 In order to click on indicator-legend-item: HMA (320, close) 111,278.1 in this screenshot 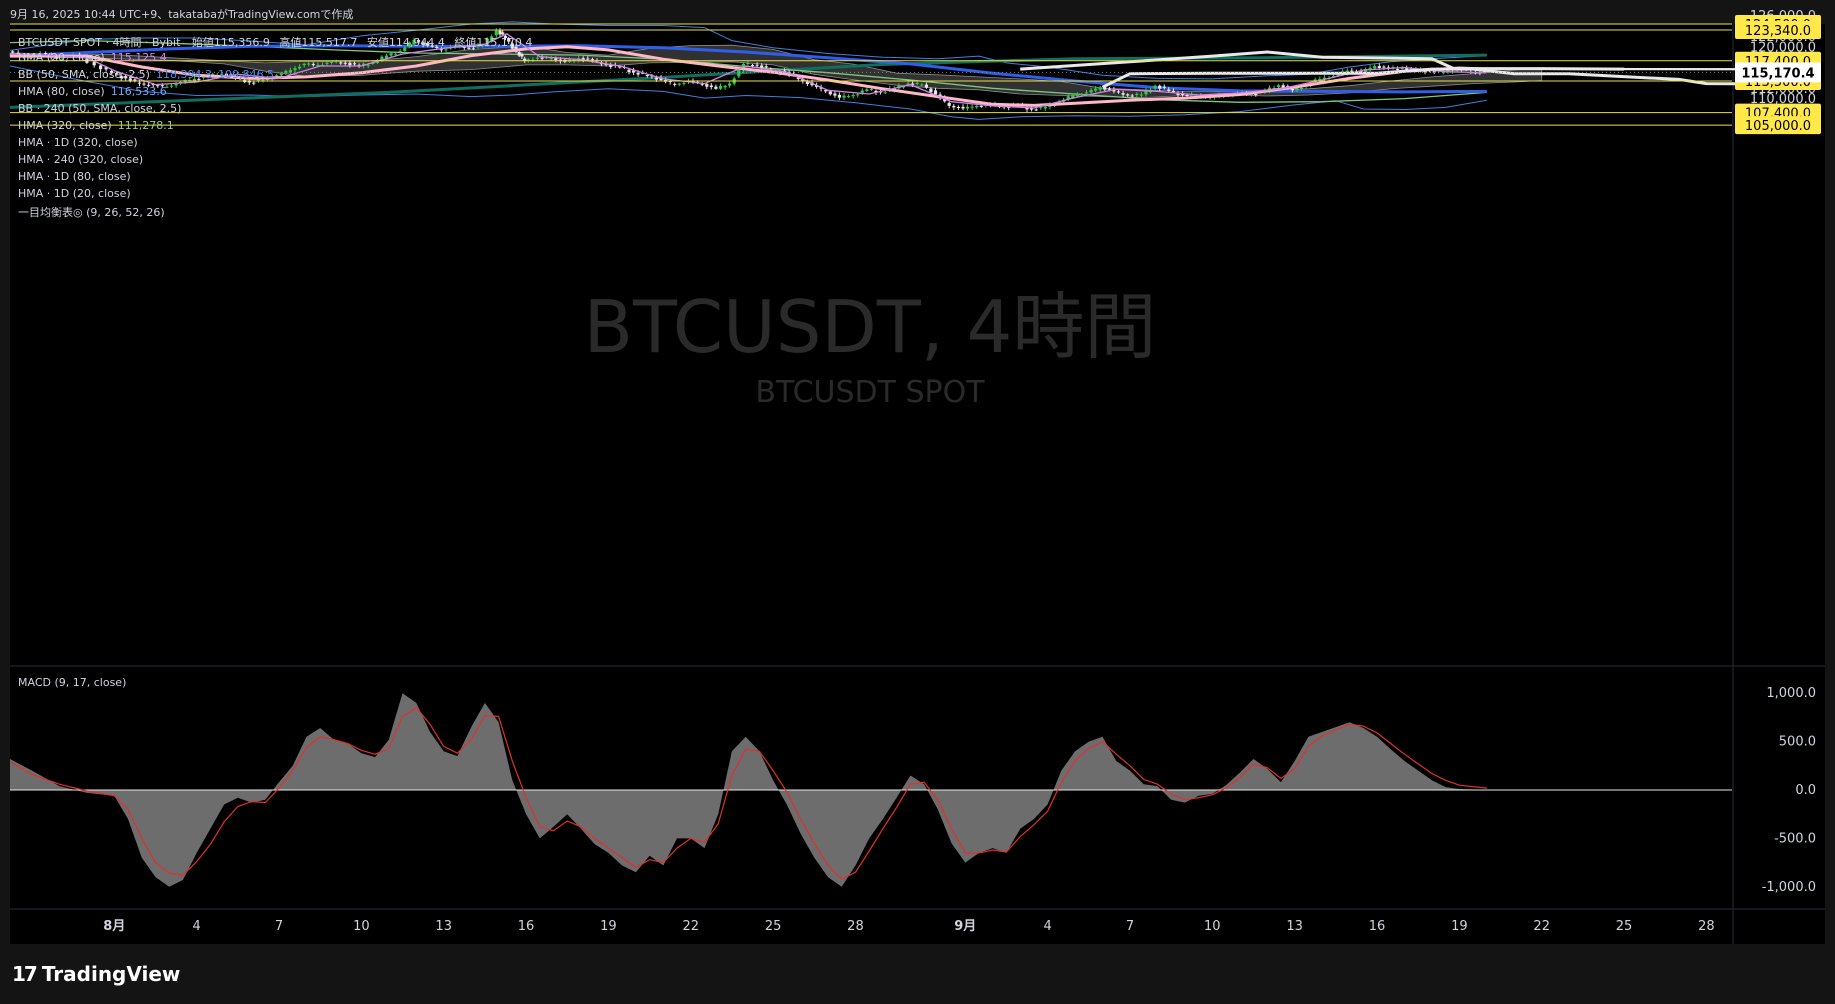, I will do `click(96, 125)`.